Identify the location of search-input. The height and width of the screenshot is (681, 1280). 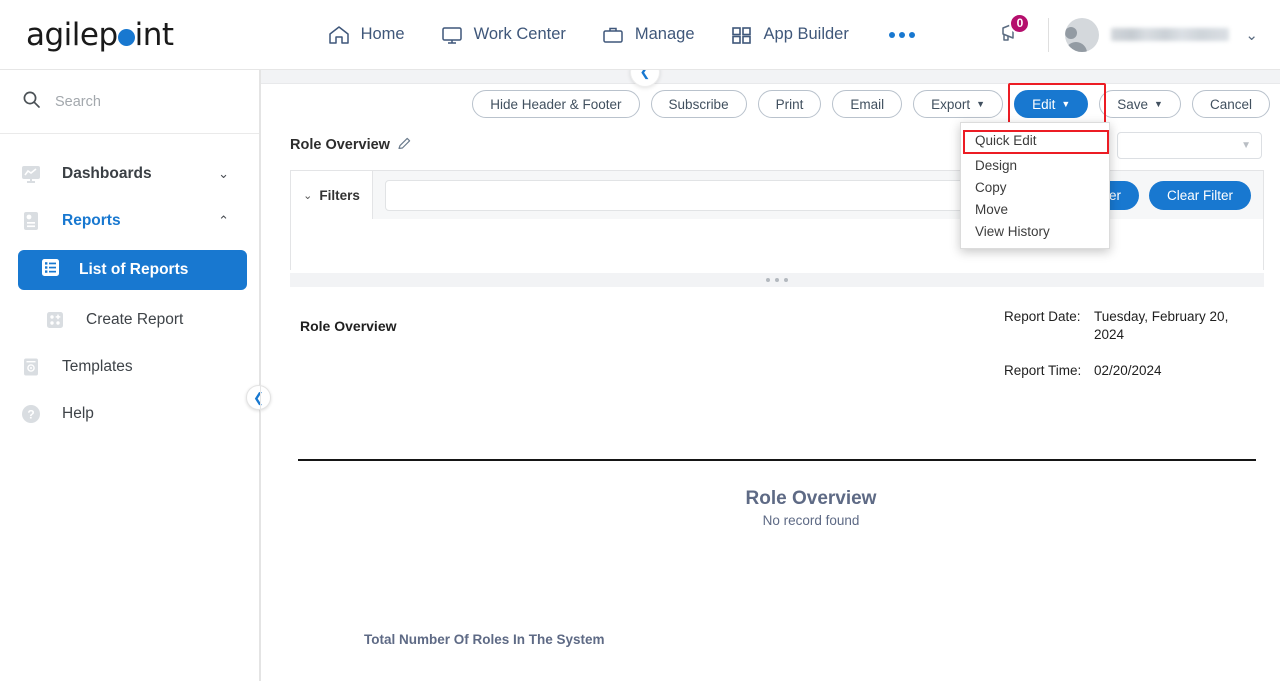
(140, 101).